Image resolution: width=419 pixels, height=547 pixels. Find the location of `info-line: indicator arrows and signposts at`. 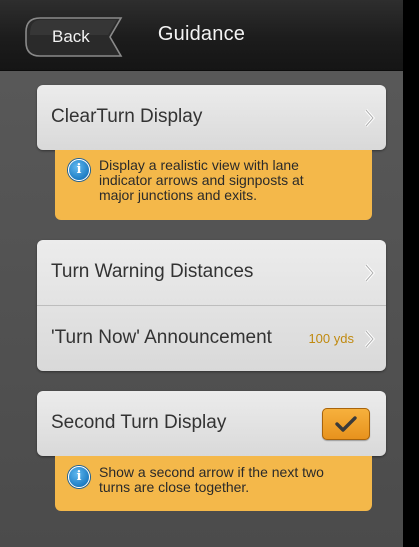

info-line: indicator arrows and signposts at is located at coordinates (201, 180).